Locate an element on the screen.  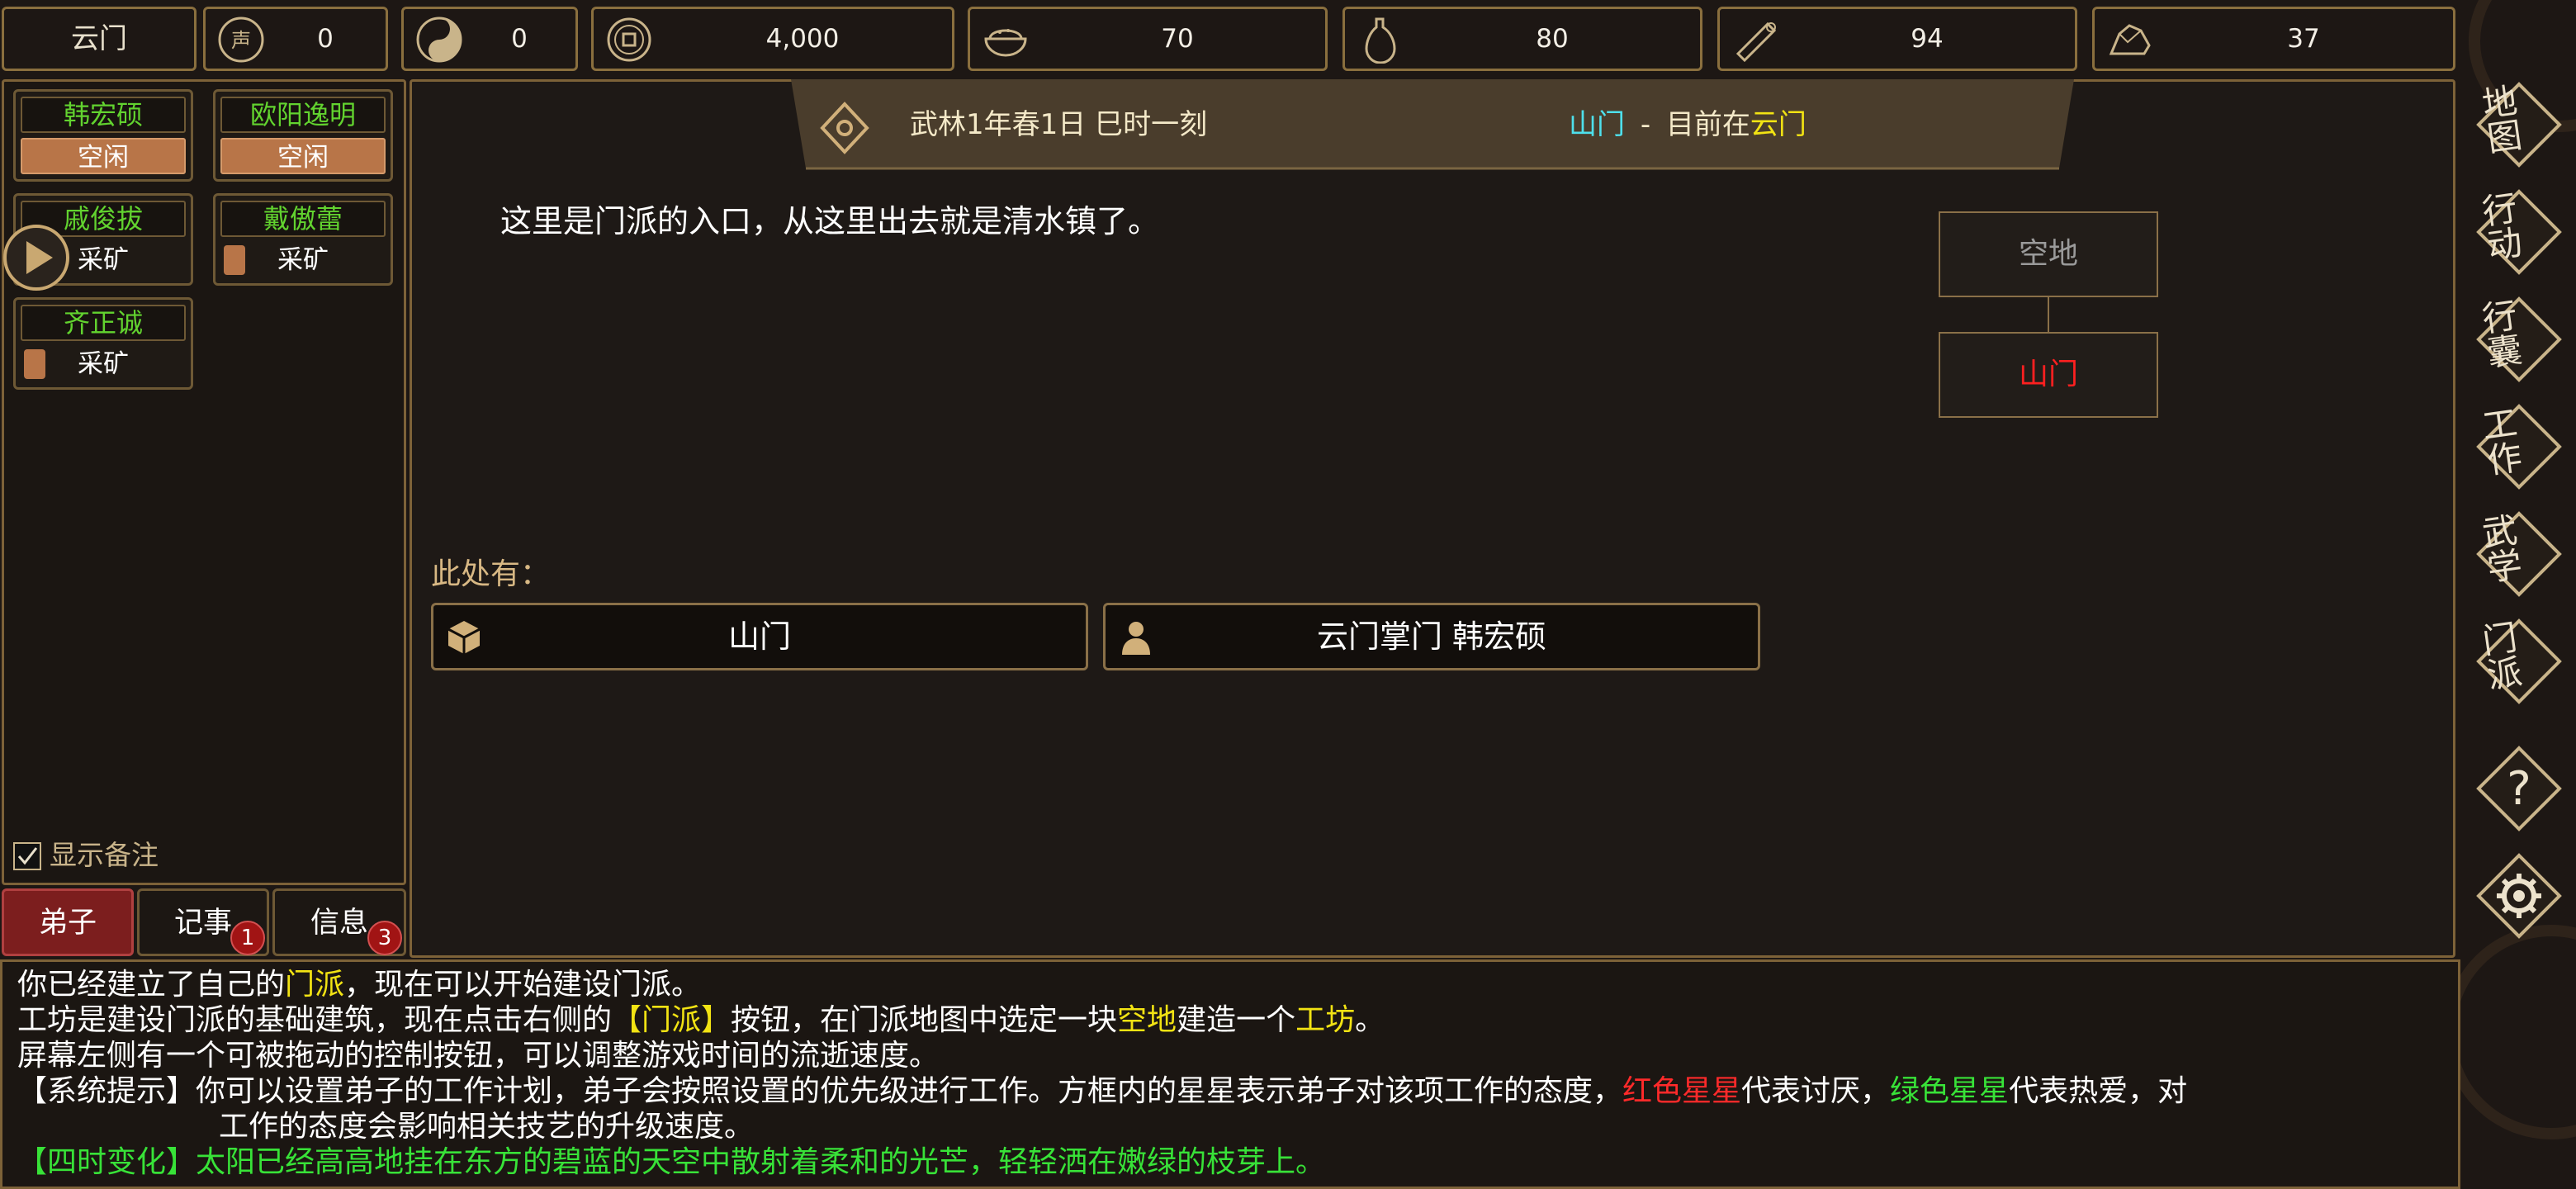
log-highlight: 门派 is located at coordinates (315, 985).